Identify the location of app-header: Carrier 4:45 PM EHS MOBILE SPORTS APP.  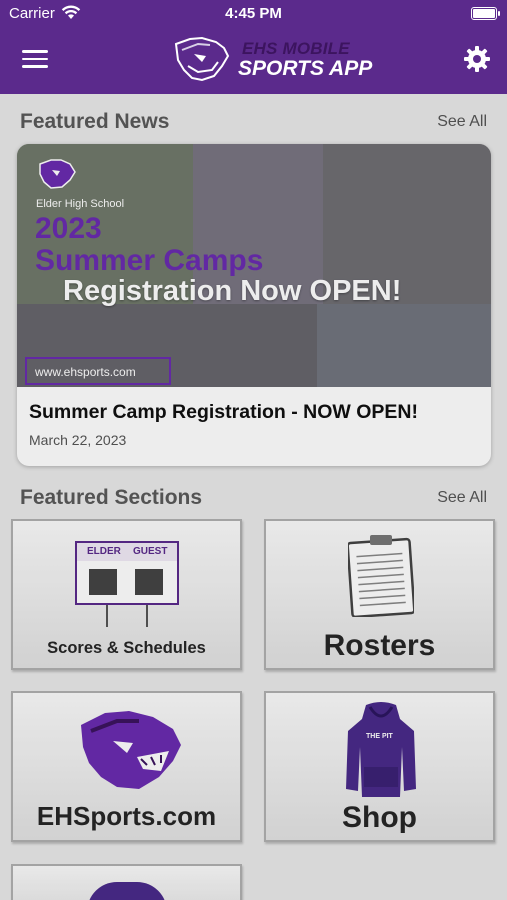
(253, 47).